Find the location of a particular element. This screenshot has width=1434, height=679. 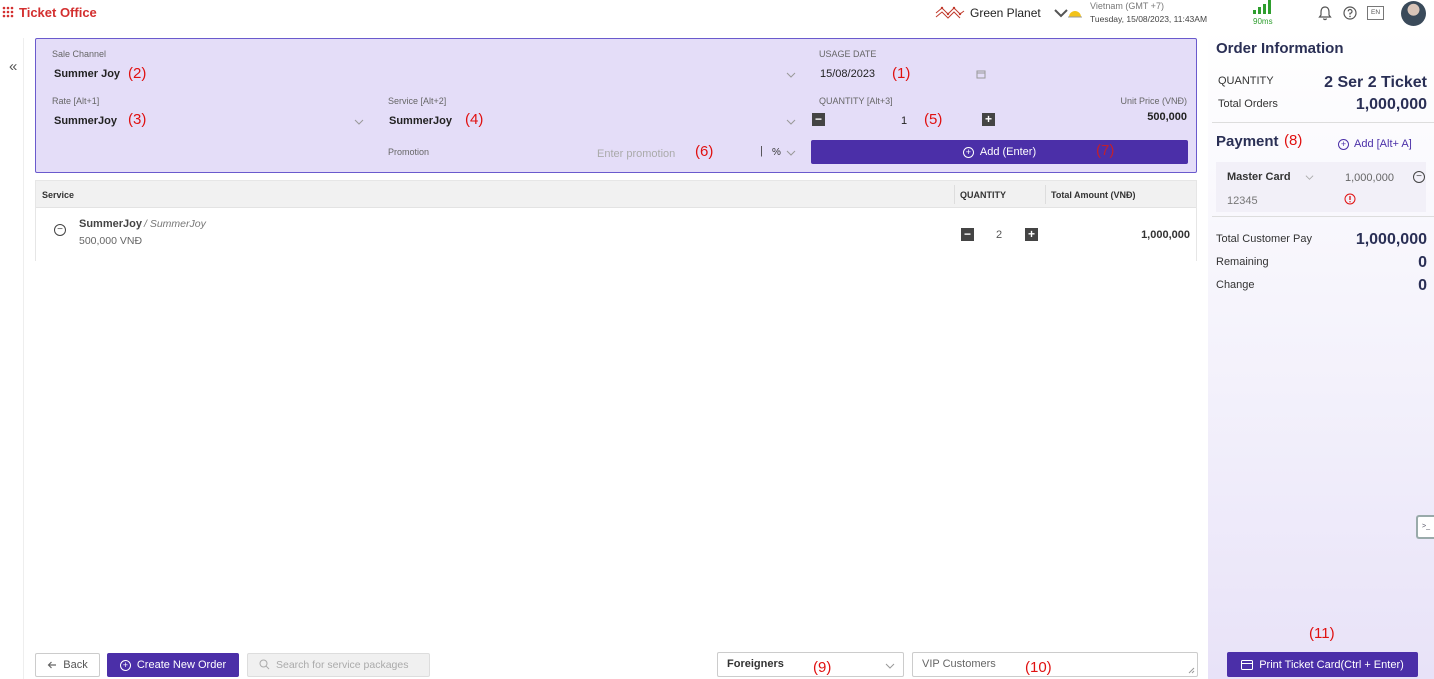

vip-customers-input: VIP Customers (10) is located at coordinates (1055, 664).